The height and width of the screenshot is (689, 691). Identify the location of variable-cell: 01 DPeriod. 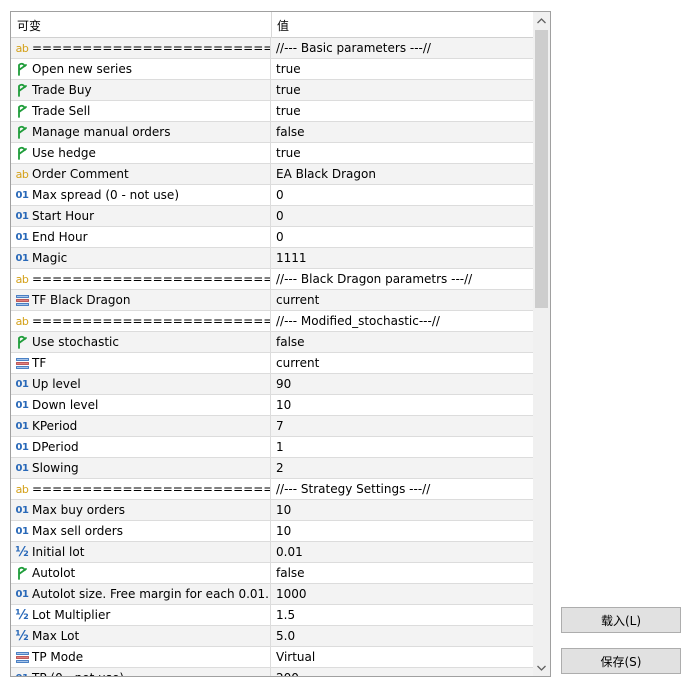
(141, 447).